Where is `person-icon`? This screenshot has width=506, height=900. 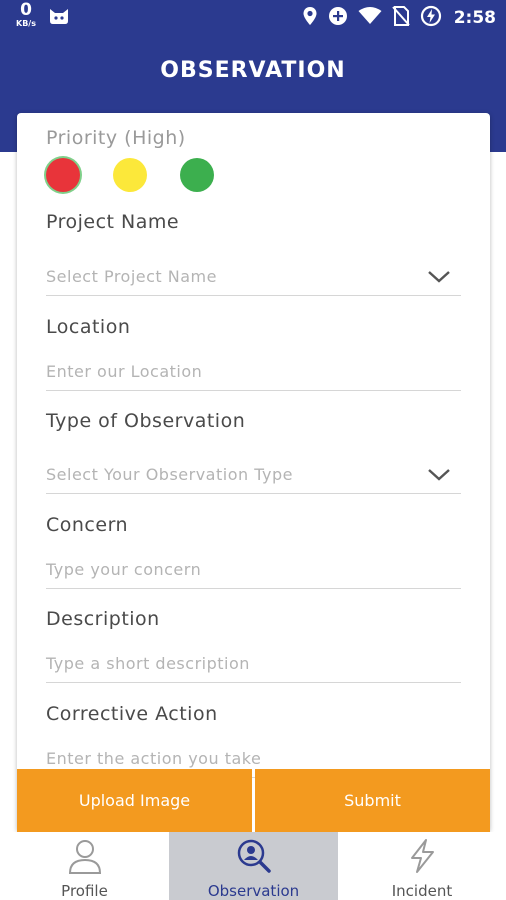
person-icon is located at coordinates (85, 855).